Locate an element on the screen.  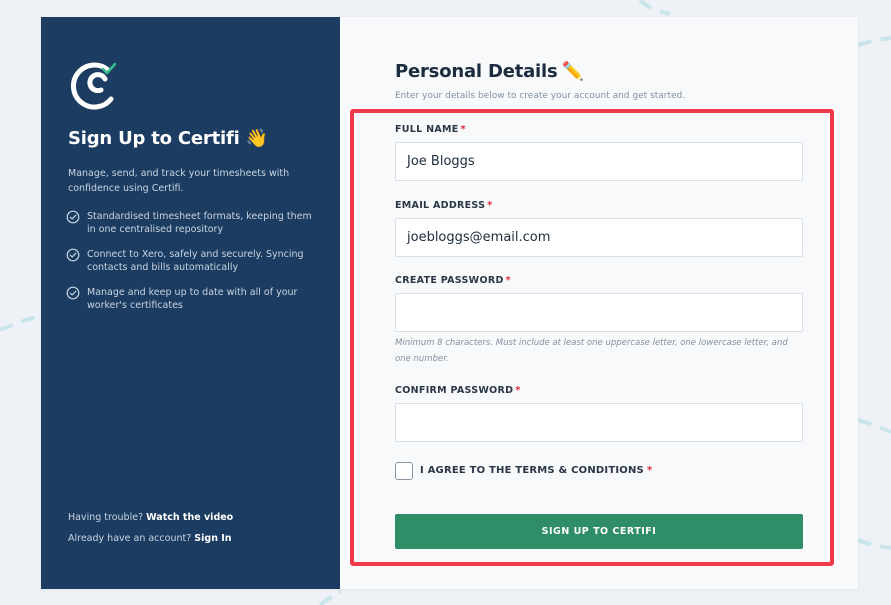
trouble-text: Having trouble? is located at coordinates (106, 517).